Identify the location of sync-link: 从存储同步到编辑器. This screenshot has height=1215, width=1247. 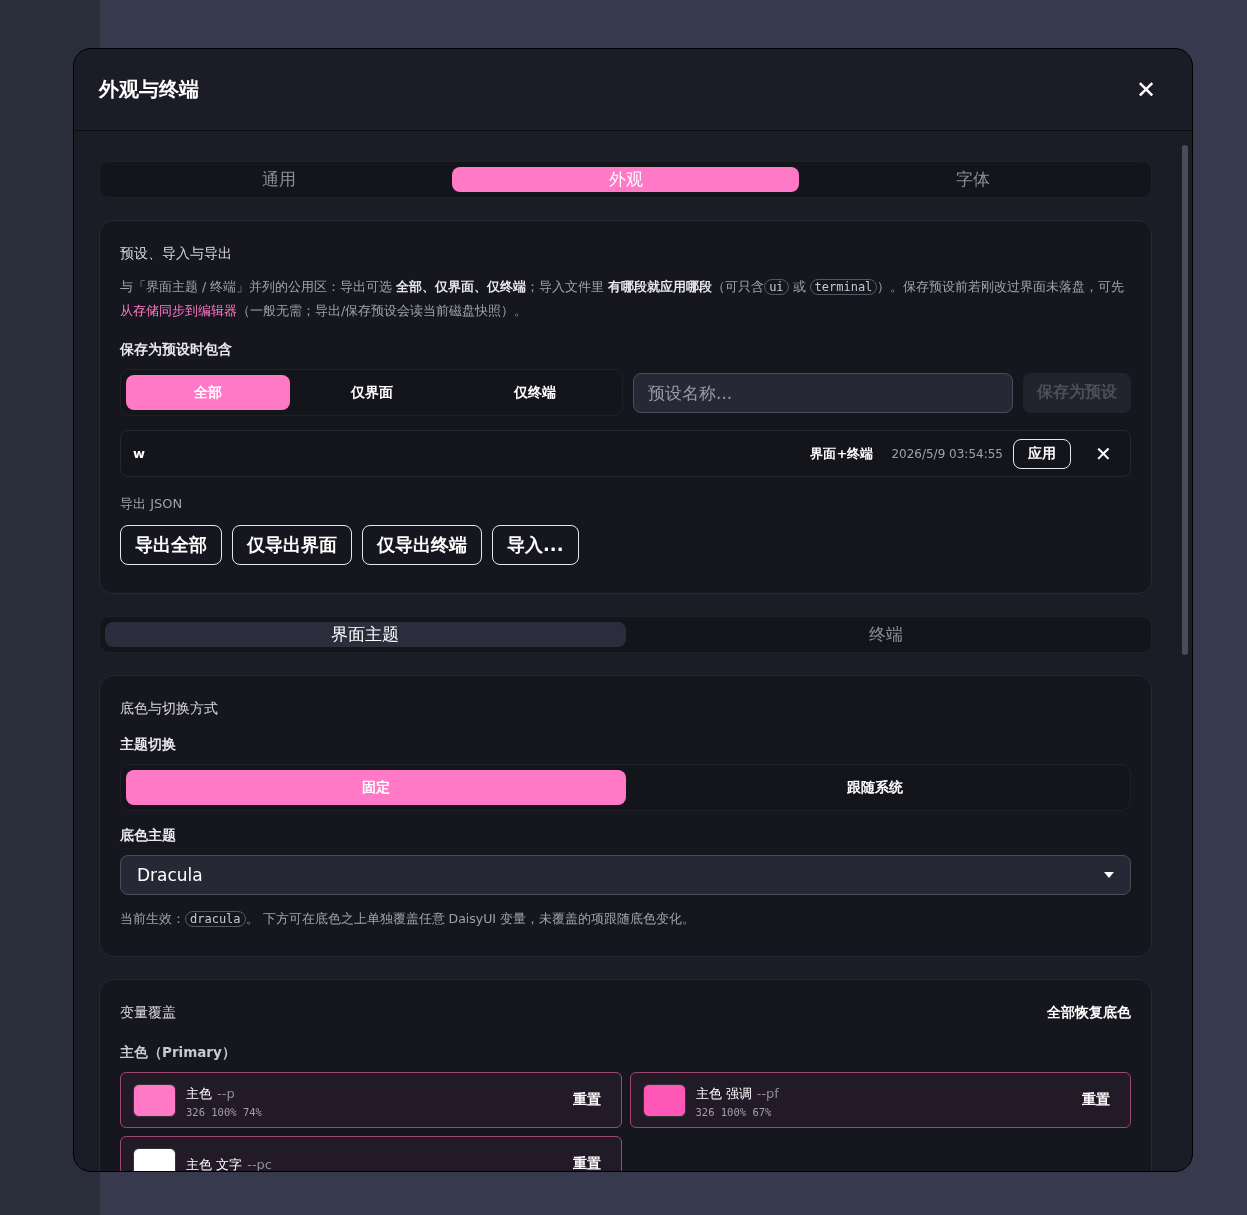
(178, 310).